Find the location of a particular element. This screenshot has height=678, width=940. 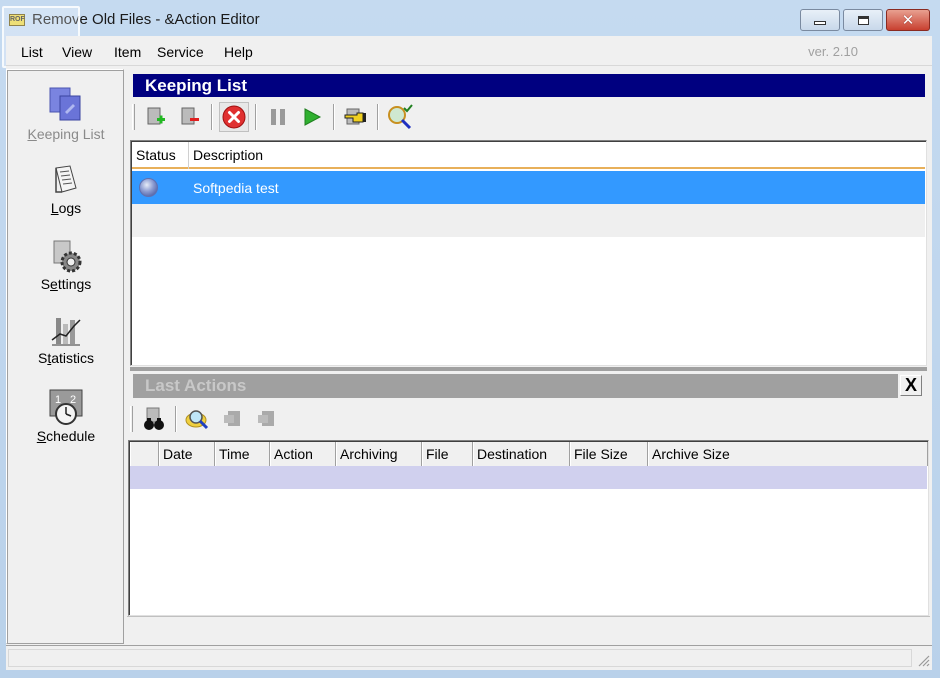

stop-icon is located at coordinates (234, 117).